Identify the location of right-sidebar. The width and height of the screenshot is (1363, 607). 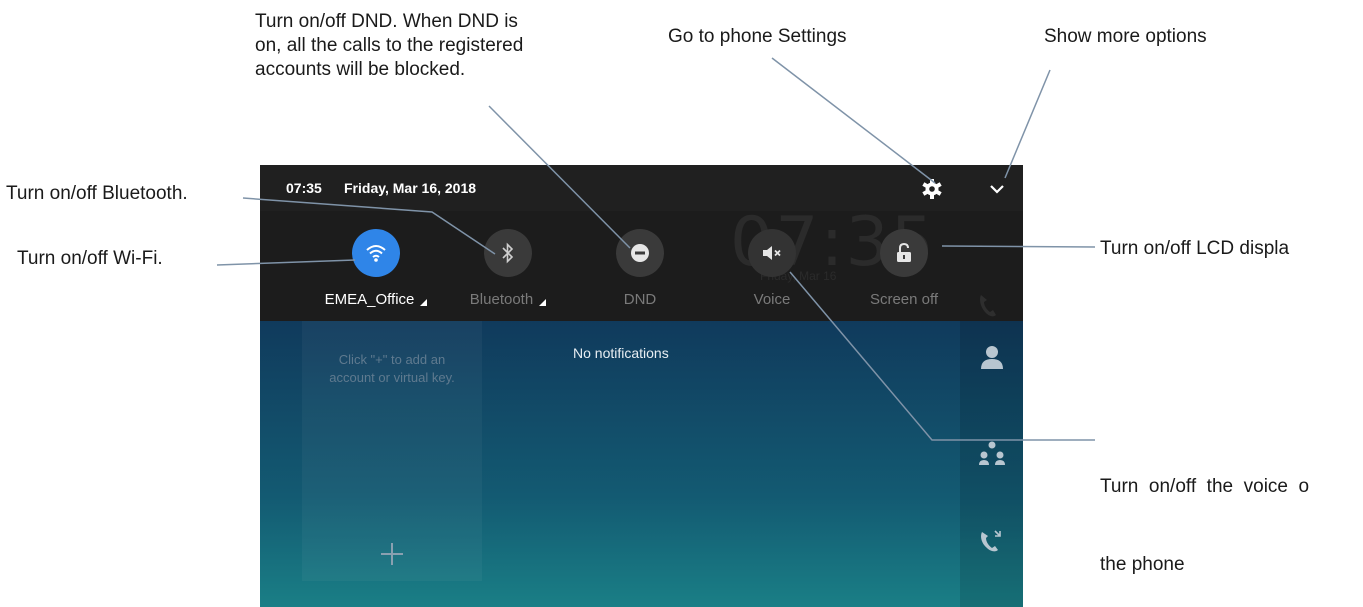
(991, 464).